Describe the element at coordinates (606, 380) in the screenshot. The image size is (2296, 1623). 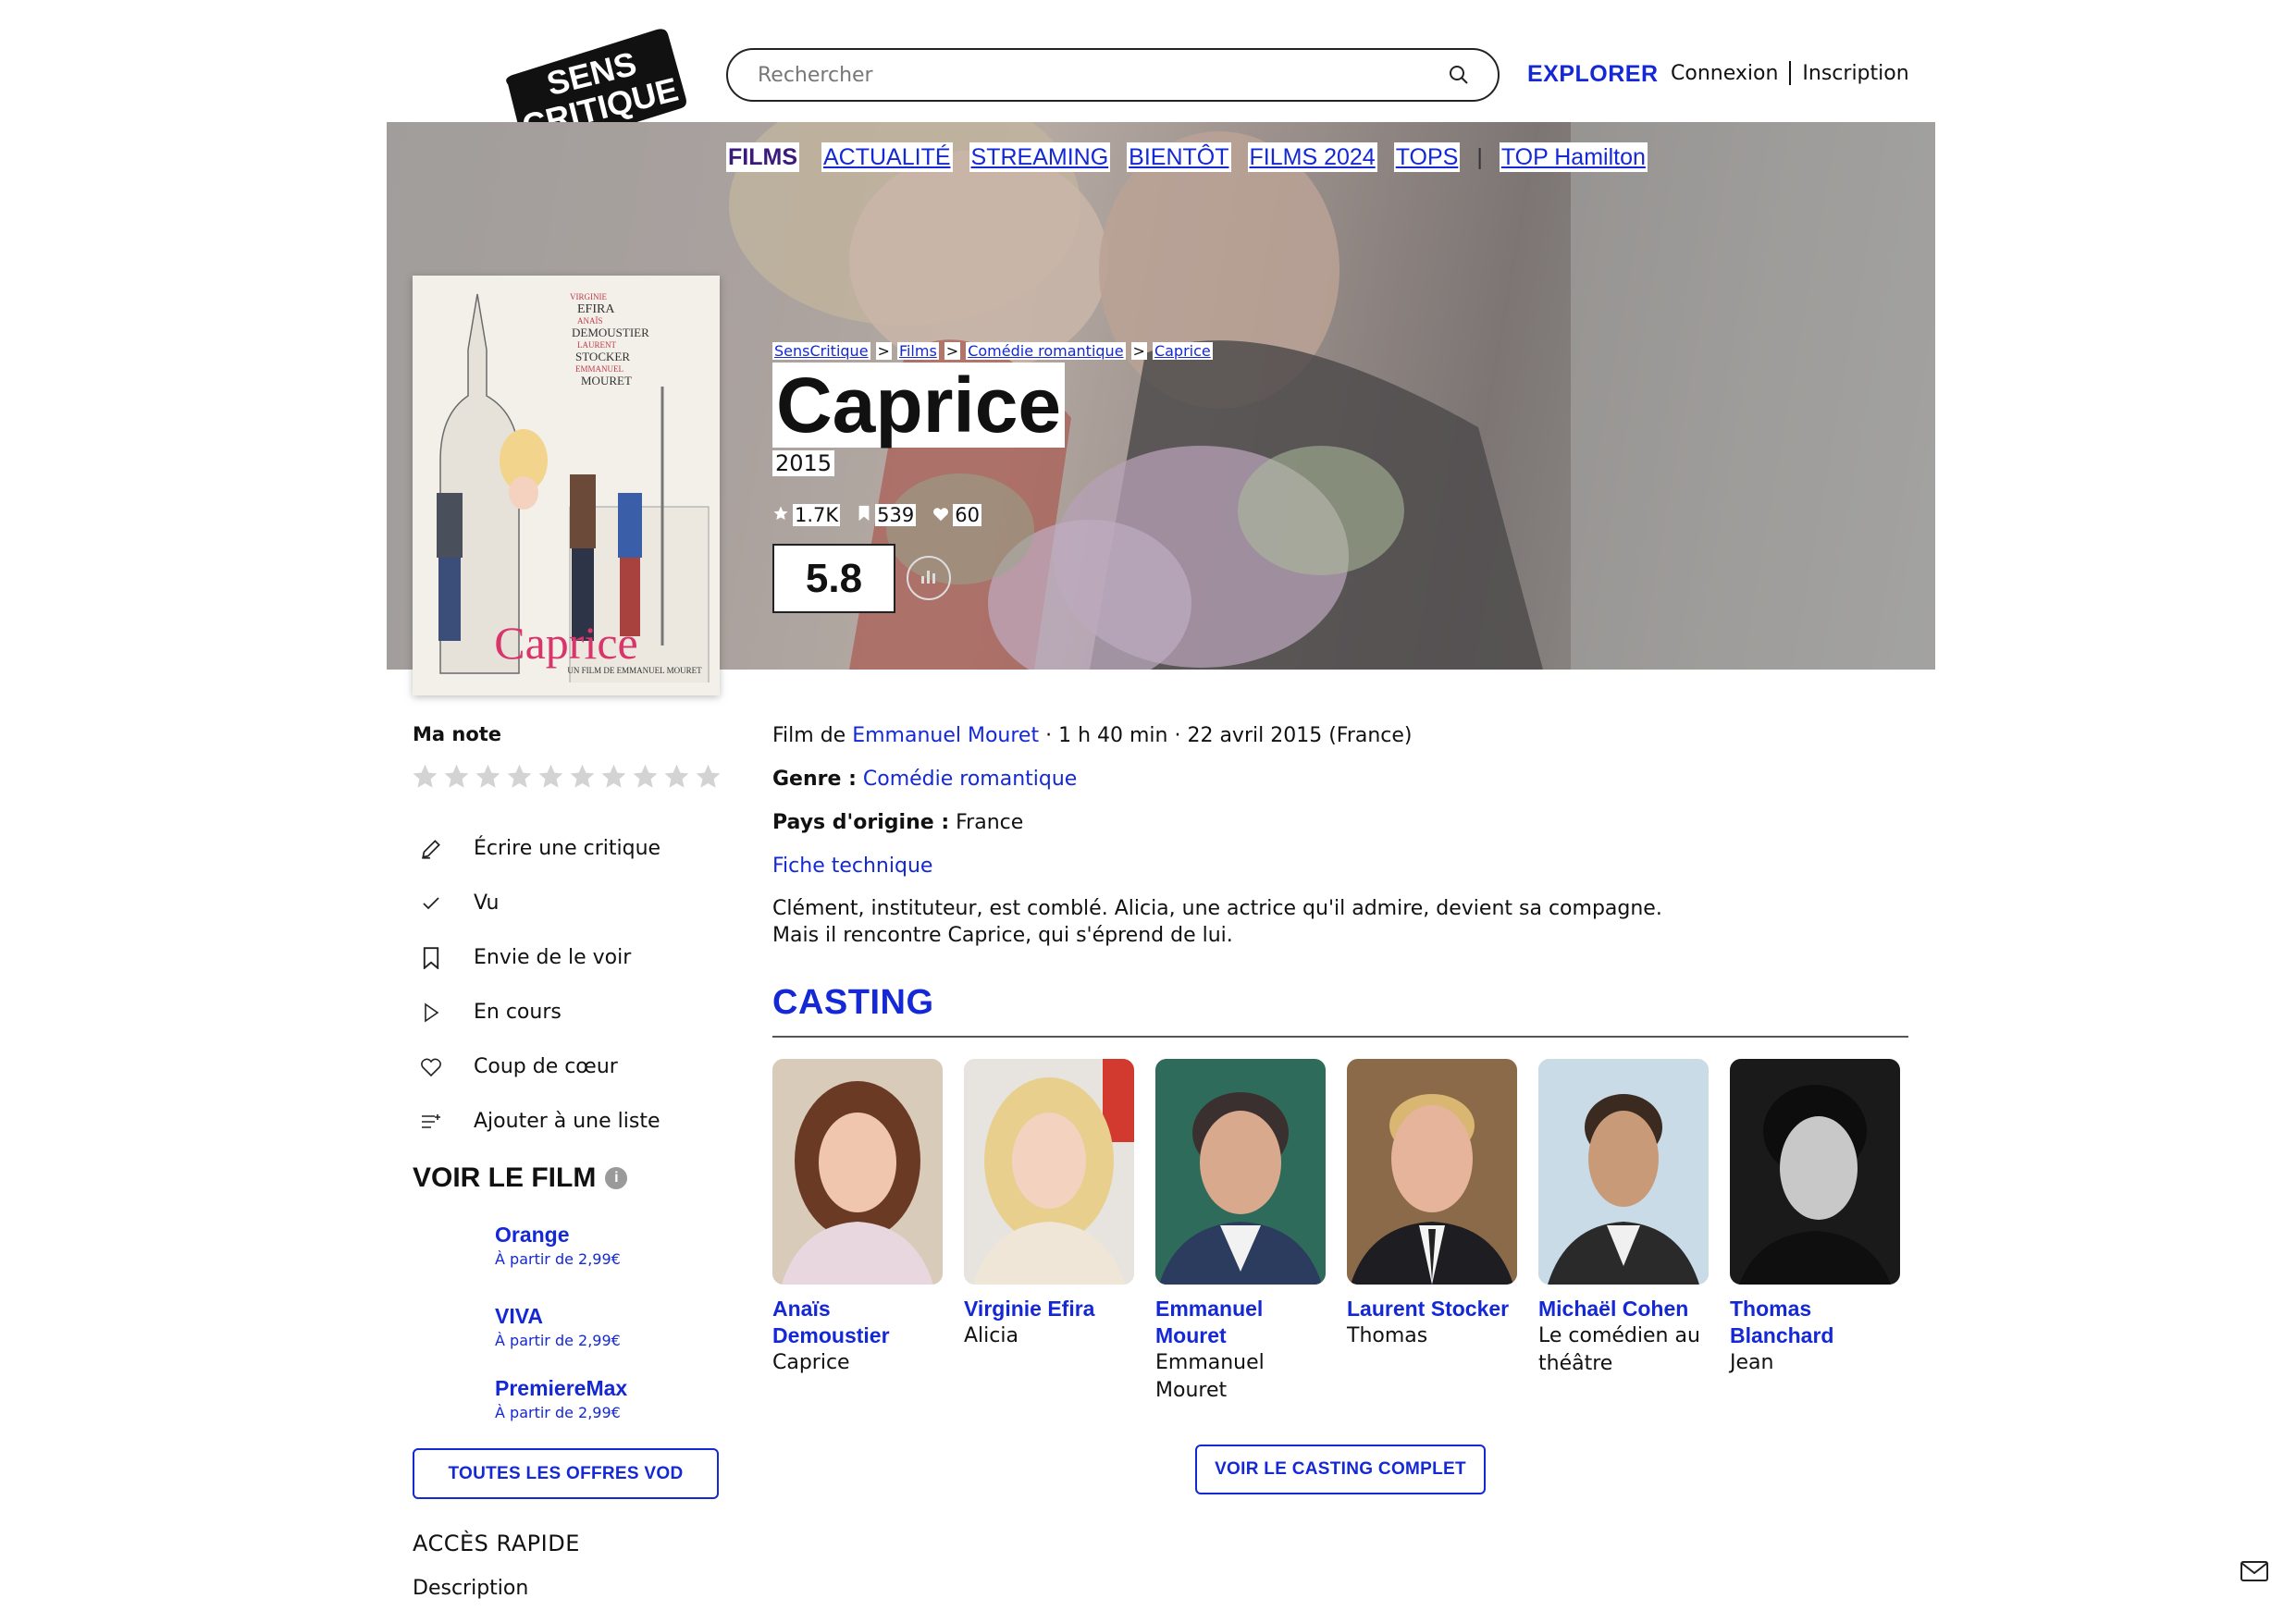
I see `poster-credit-8: MOURET` at that location.